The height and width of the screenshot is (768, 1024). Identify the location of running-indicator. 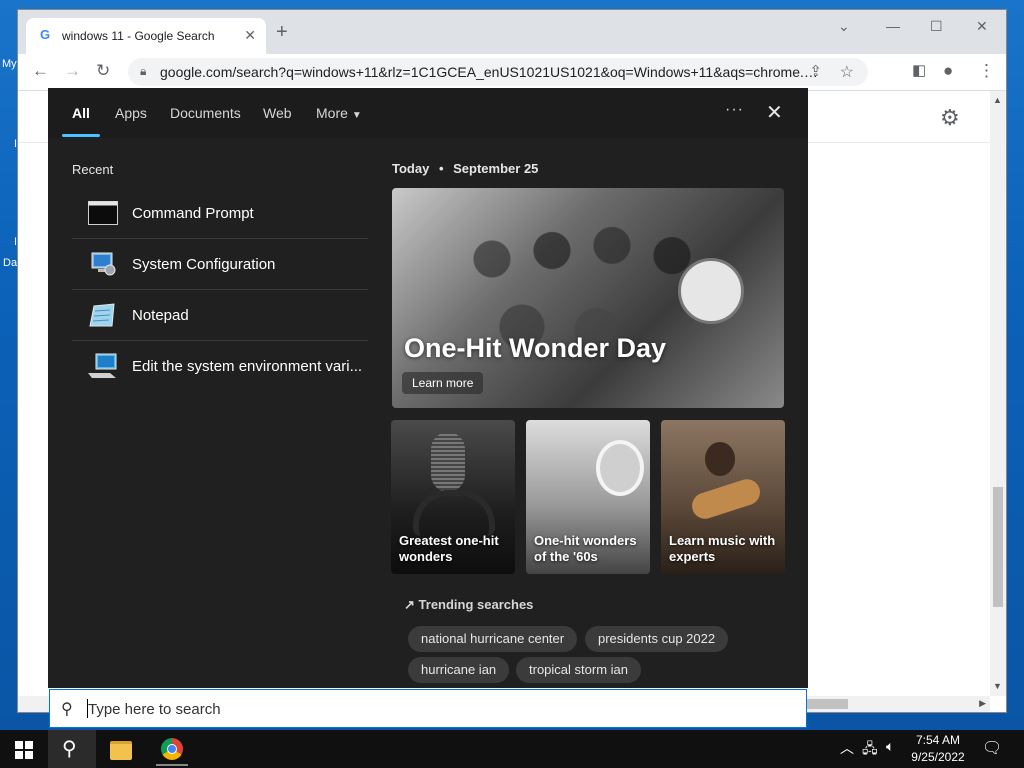
(172, 765).